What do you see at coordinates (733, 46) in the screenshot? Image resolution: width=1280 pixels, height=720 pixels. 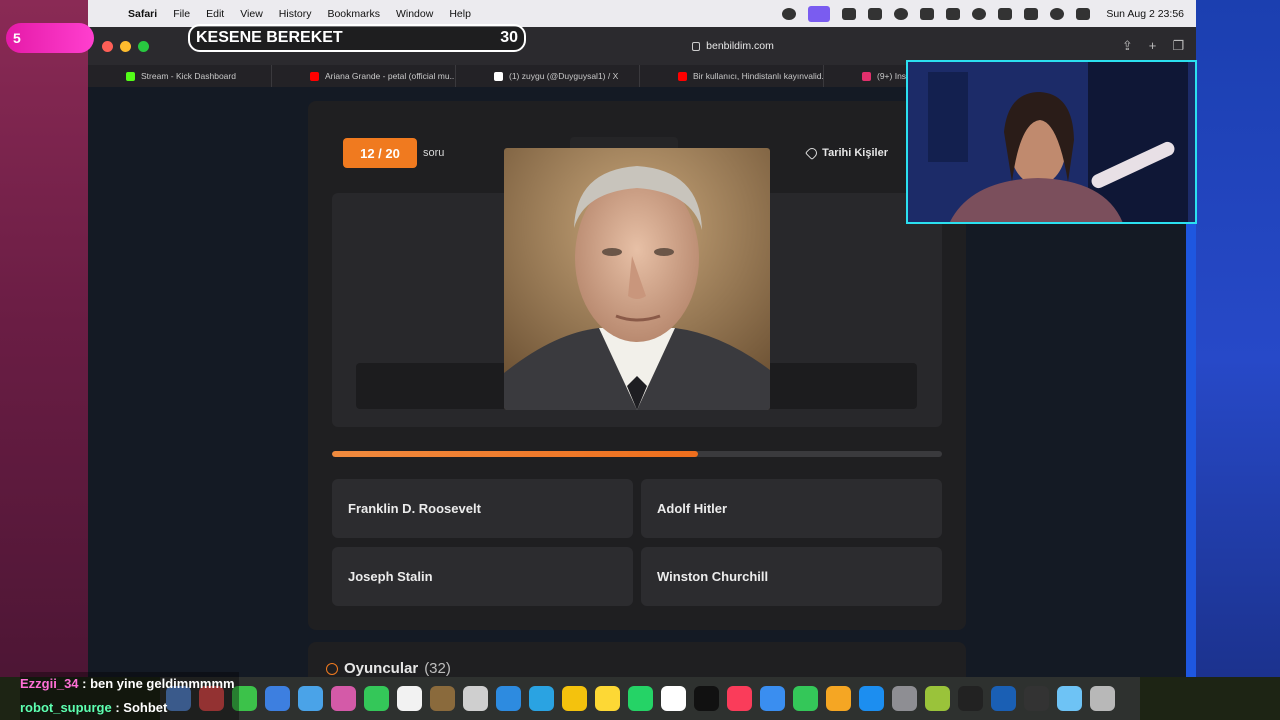 I see `address-bar: benbildim.com` at bounding box center [733, 46].